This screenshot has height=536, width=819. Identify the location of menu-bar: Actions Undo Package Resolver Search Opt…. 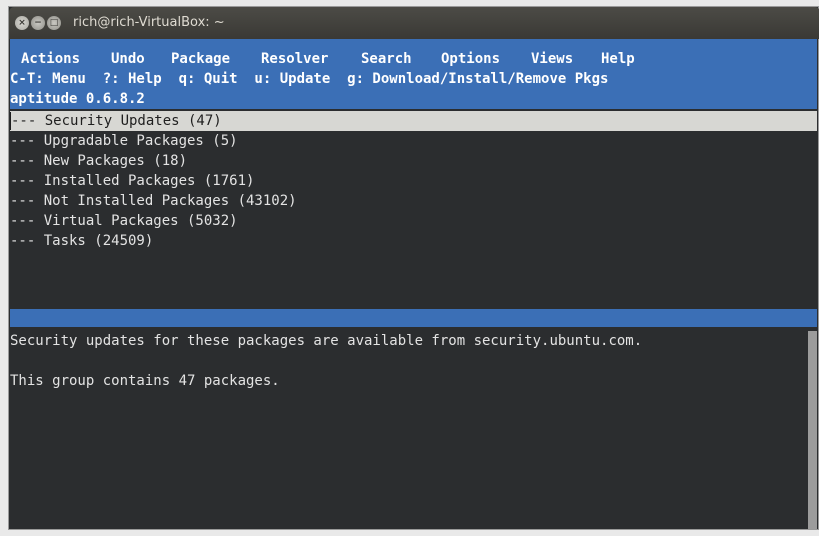
(413, 59).